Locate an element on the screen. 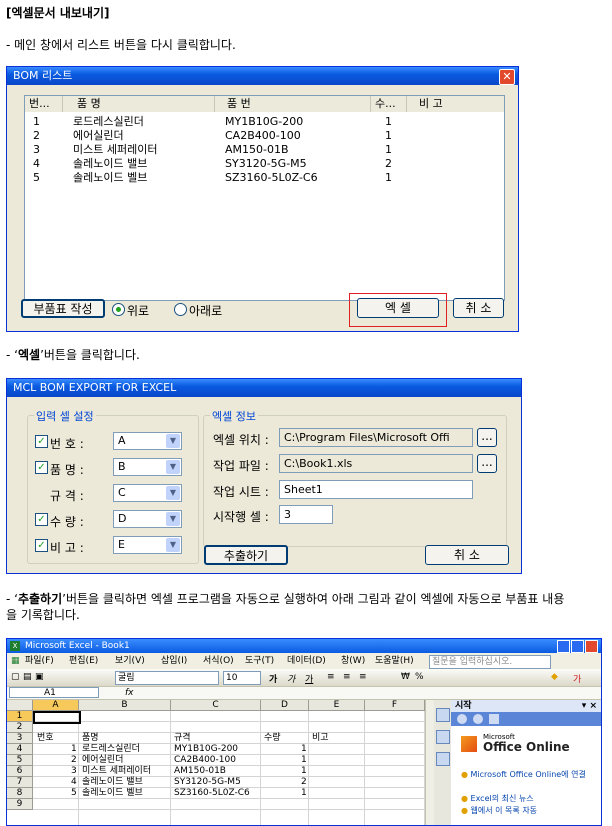 The height and width of the screenshot is (826, 612). menu-edit: 편집(E) is located at coordinates (83, 661).